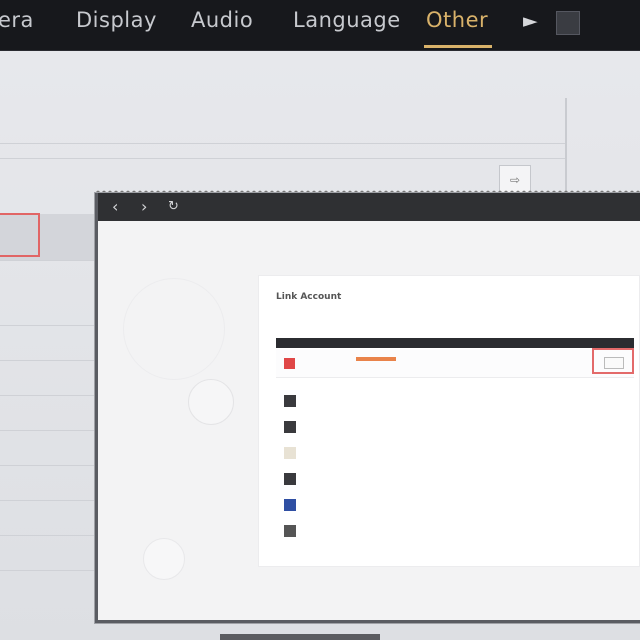 Image resolution: width=640 pixels, height=640 pixels. What do you see at coordinates (530, 21) in the screenshot?
I see `cursor-icon: ►` at bounding box center [530, 21].